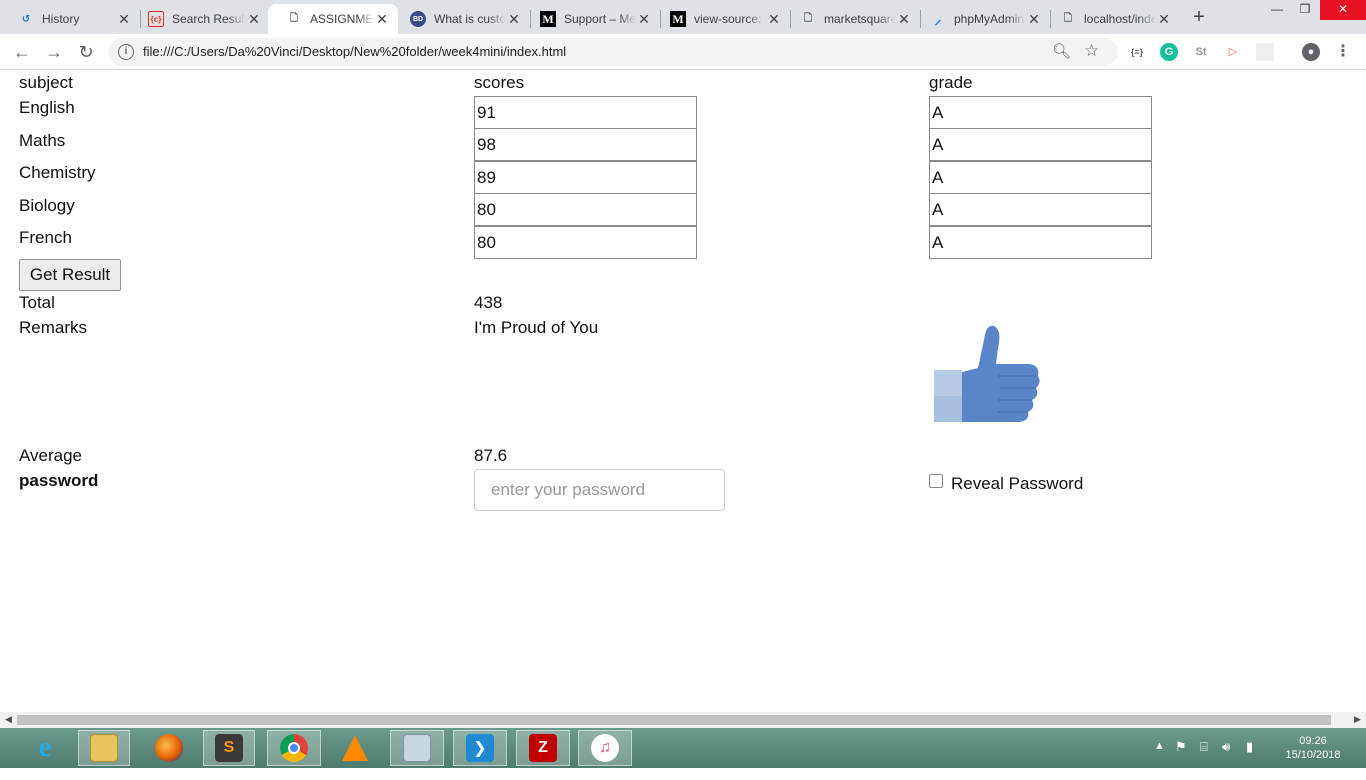 Image resolution: width=1366 pixels, height=780 pixels. What do you see at coordinates (294, 748) in the screenshot?
I see `chrome-icon` at bounding box center [294, 748].